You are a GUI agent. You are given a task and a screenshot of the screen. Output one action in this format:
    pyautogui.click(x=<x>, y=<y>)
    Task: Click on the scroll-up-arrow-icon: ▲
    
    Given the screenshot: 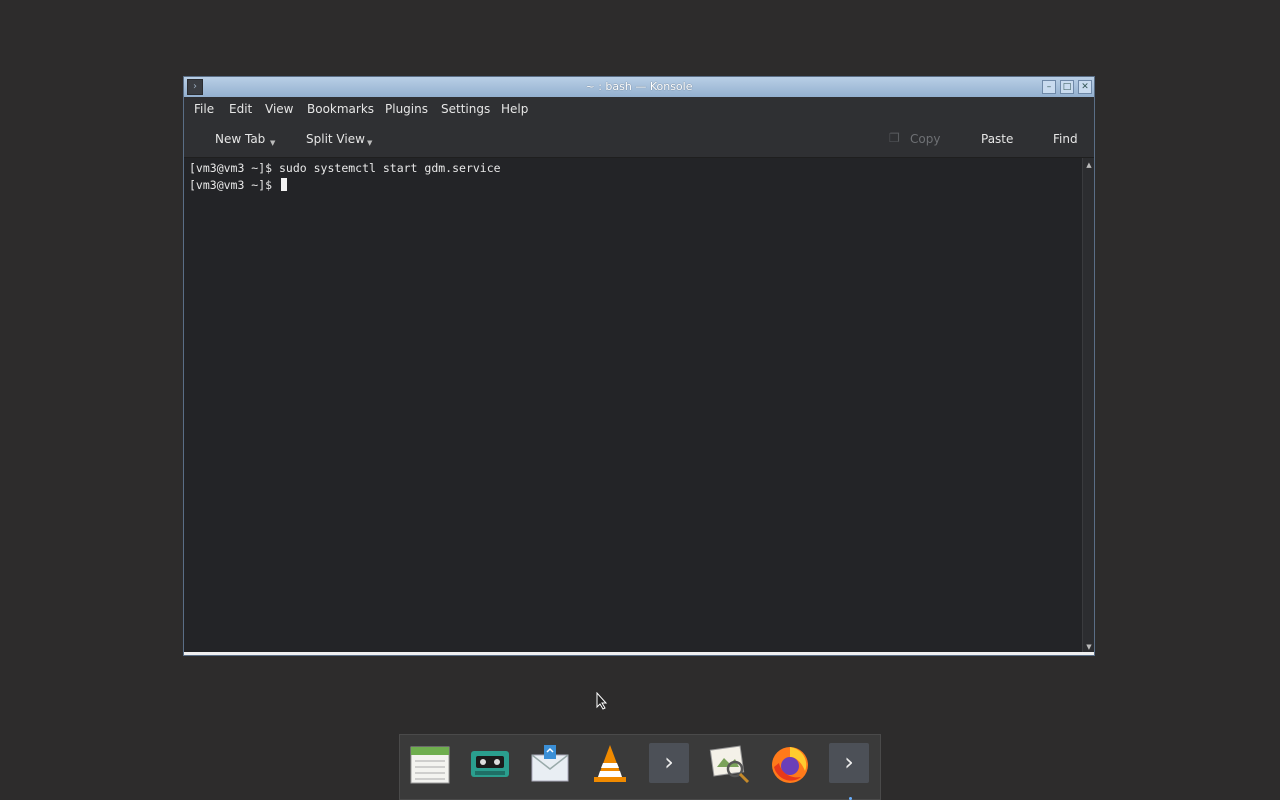 What is the action you would take?
    pyautogui.click(x=1089, y=165)
    